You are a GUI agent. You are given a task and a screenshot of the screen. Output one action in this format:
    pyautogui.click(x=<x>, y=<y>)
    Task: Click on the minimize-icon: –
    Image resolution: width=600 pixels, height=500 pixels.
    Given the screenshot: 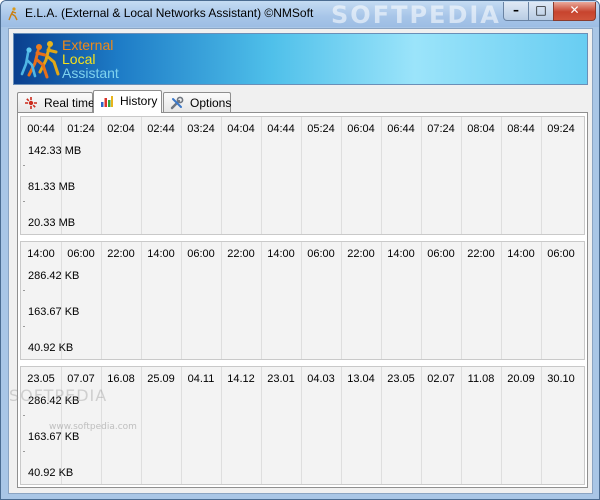 What is the action you would take?
    pyautogui.click(x=516, y=10)
    